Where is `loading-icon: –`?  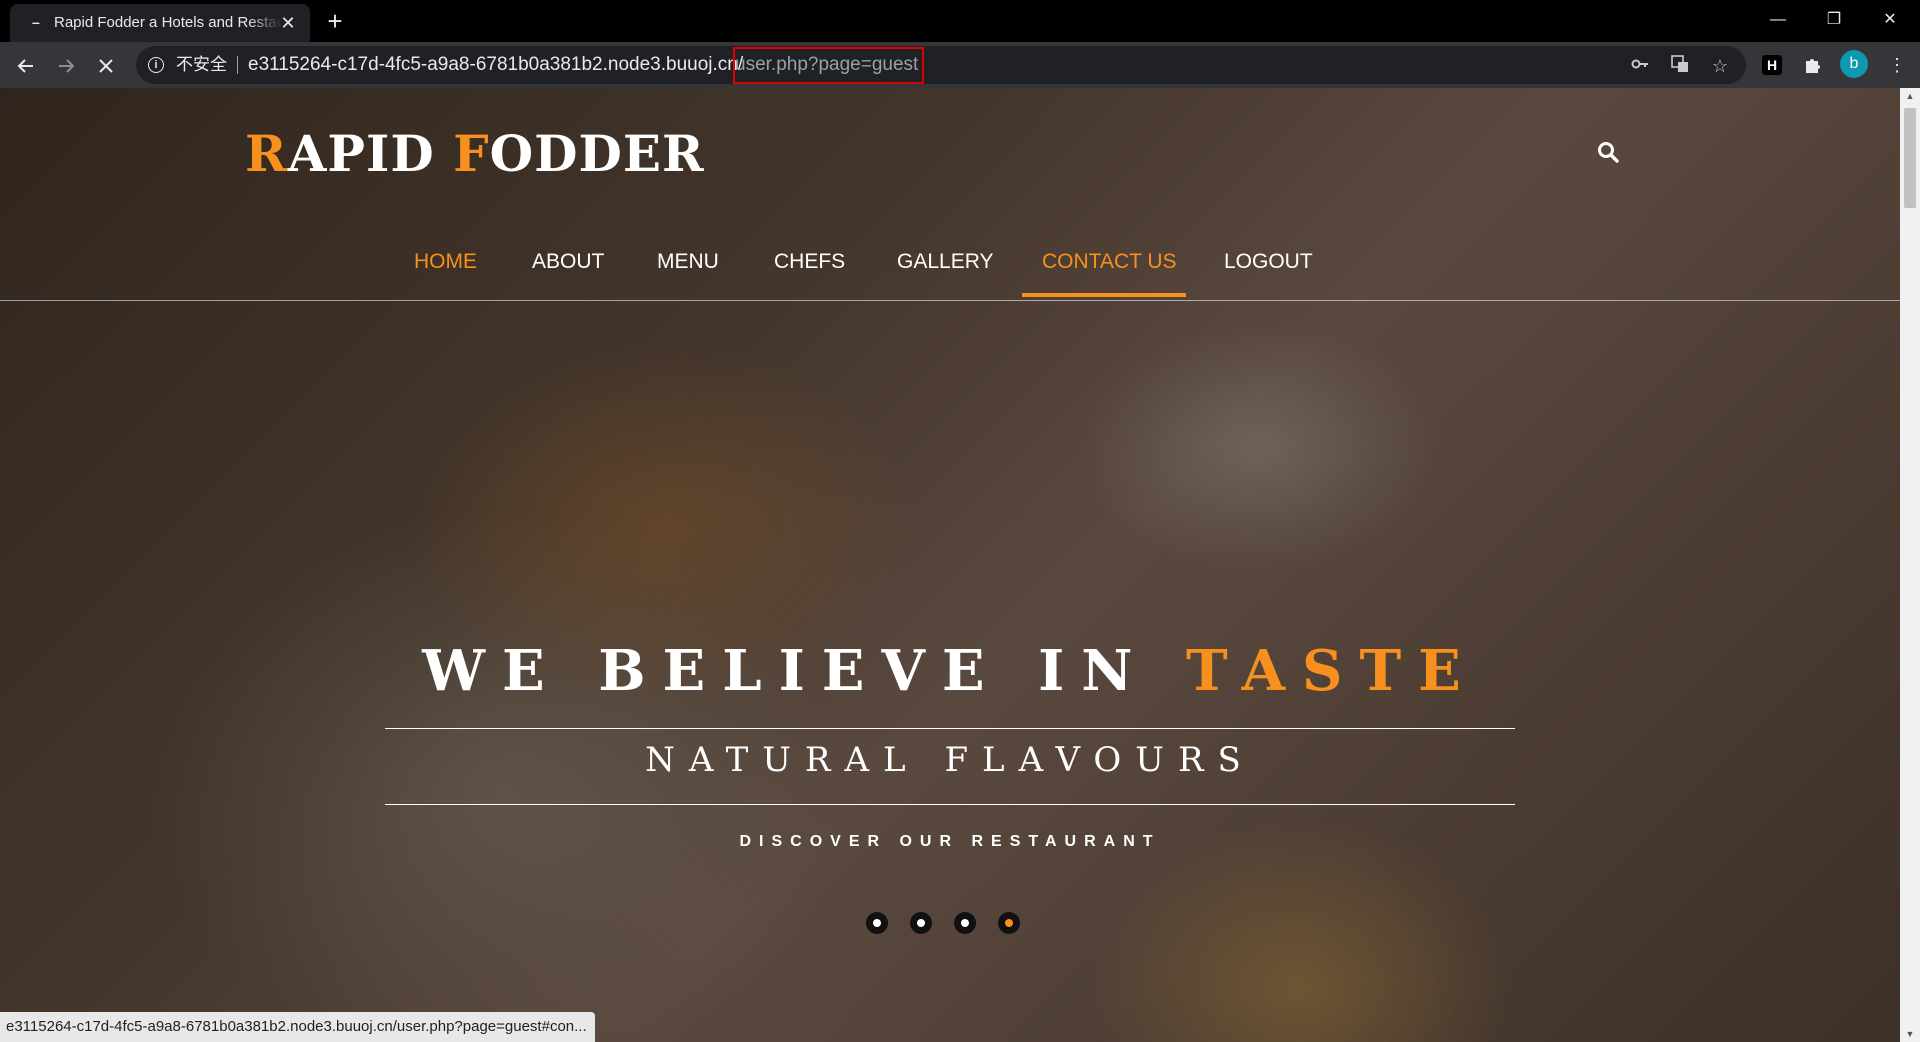 loading-icon: – is located at coordinates (36, 22).